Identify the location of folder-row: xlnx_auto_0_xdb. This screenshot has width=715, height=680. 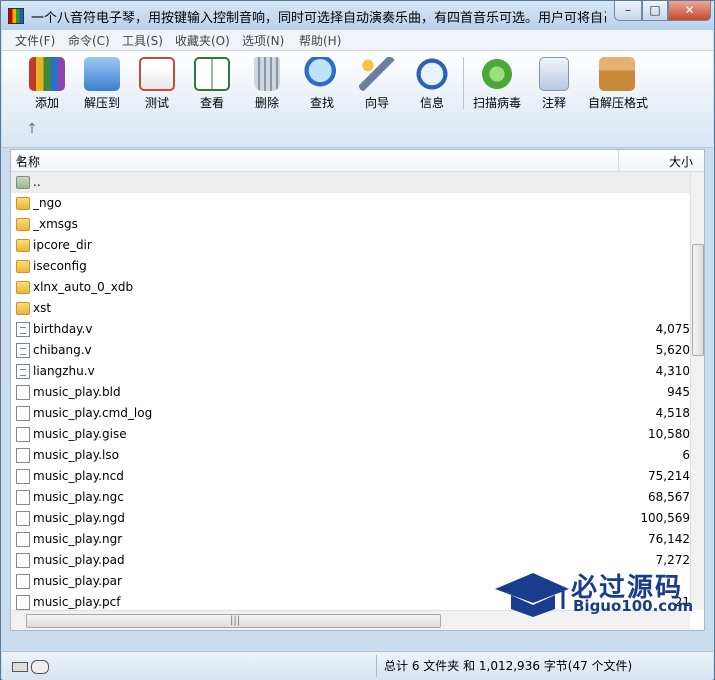
(350, 287).